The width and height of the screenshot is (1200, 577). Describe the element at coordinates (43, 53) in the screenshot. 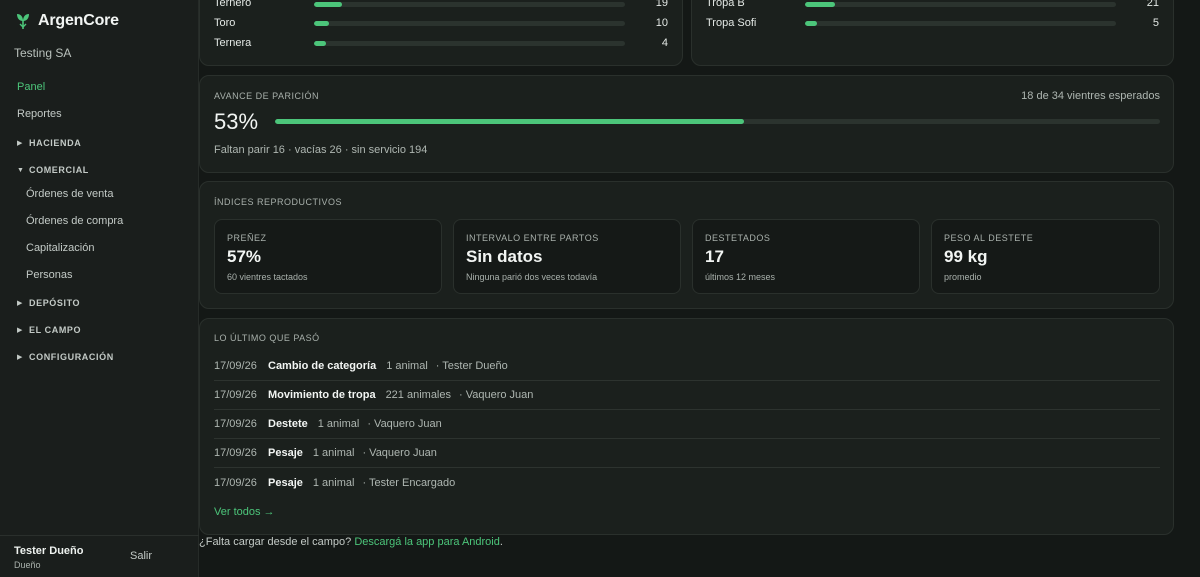

I see `organization-name: Testing SA` at that location.